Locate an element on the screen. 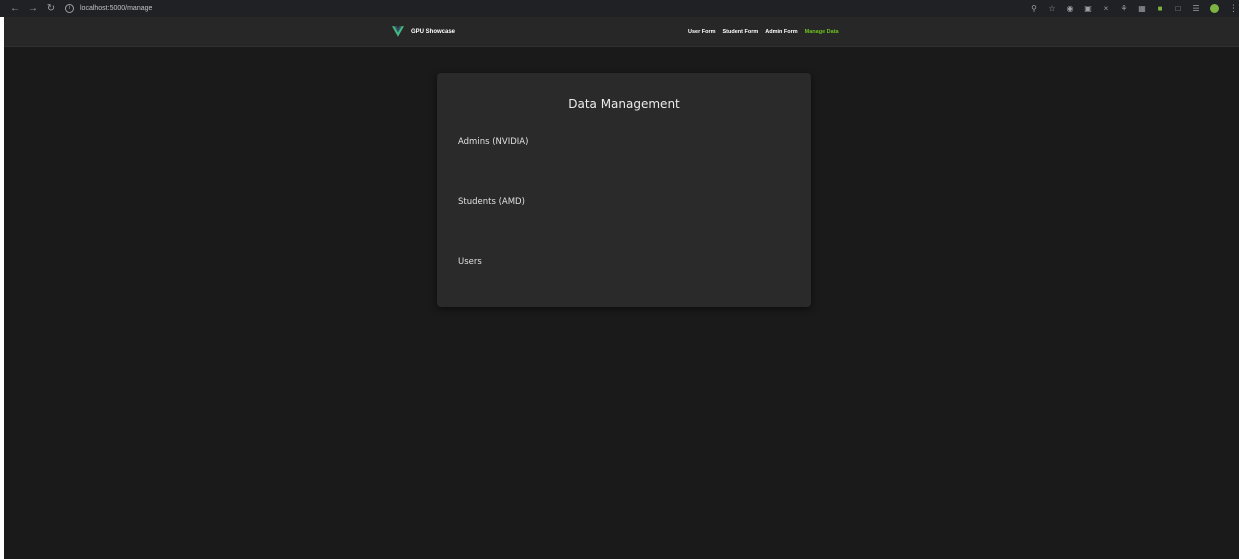  info-icon: i is located at coordinates (69, 8).